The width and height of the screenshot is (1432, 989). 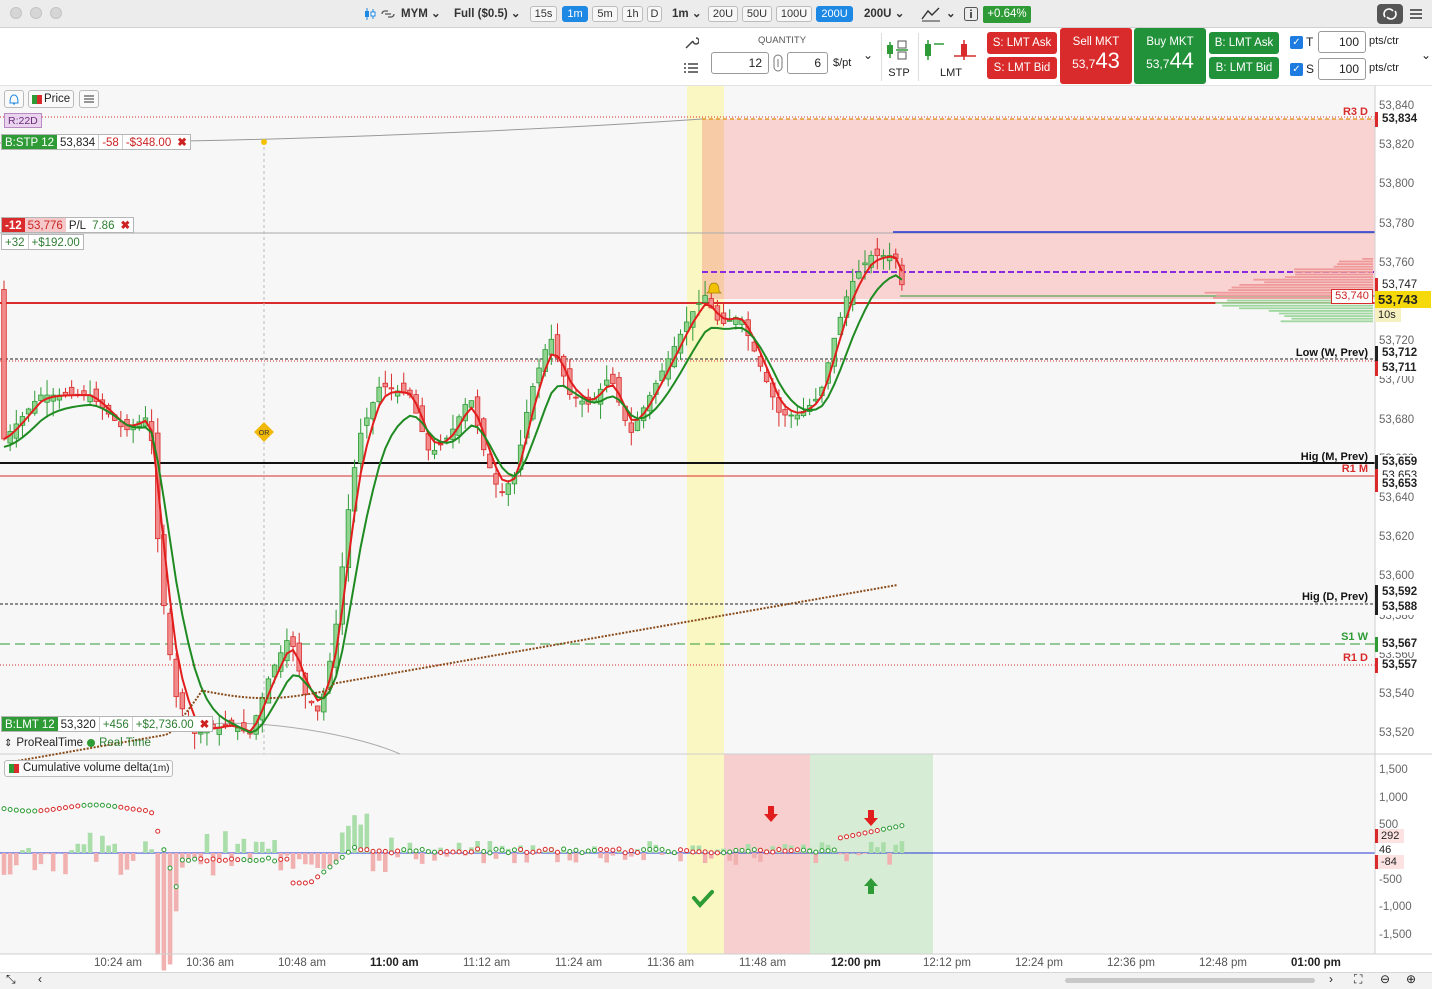 I want to click on buy-market-button: Buy MKT 53,744, so click(x=1170, y=56).